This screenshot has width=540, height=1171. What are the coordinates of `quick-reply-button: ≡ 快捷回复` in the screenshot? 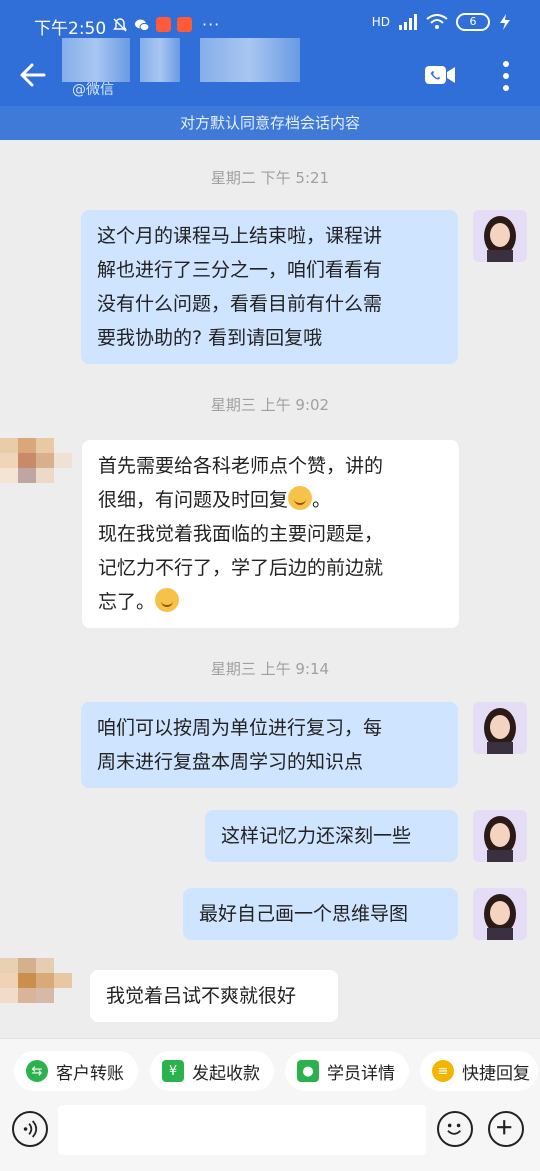 It's located at (479, 1071).